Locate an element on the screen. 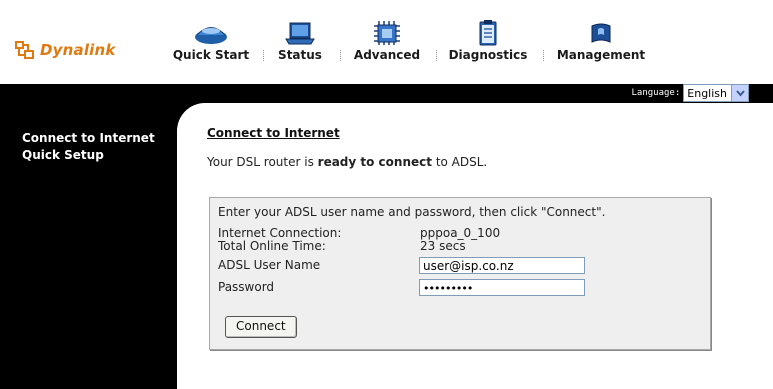 Image resolution: width=773 pixels, height=389 pixels. clipboard-icon is located at coordinates (488, 33).